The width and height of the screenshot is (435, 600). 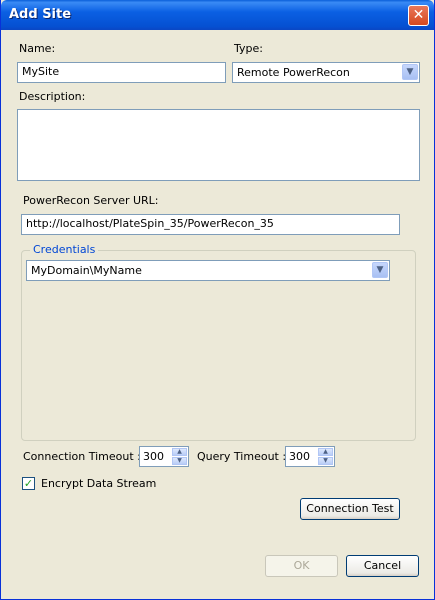 I want to click on ok-button: OK, so click(x=301, y=566).